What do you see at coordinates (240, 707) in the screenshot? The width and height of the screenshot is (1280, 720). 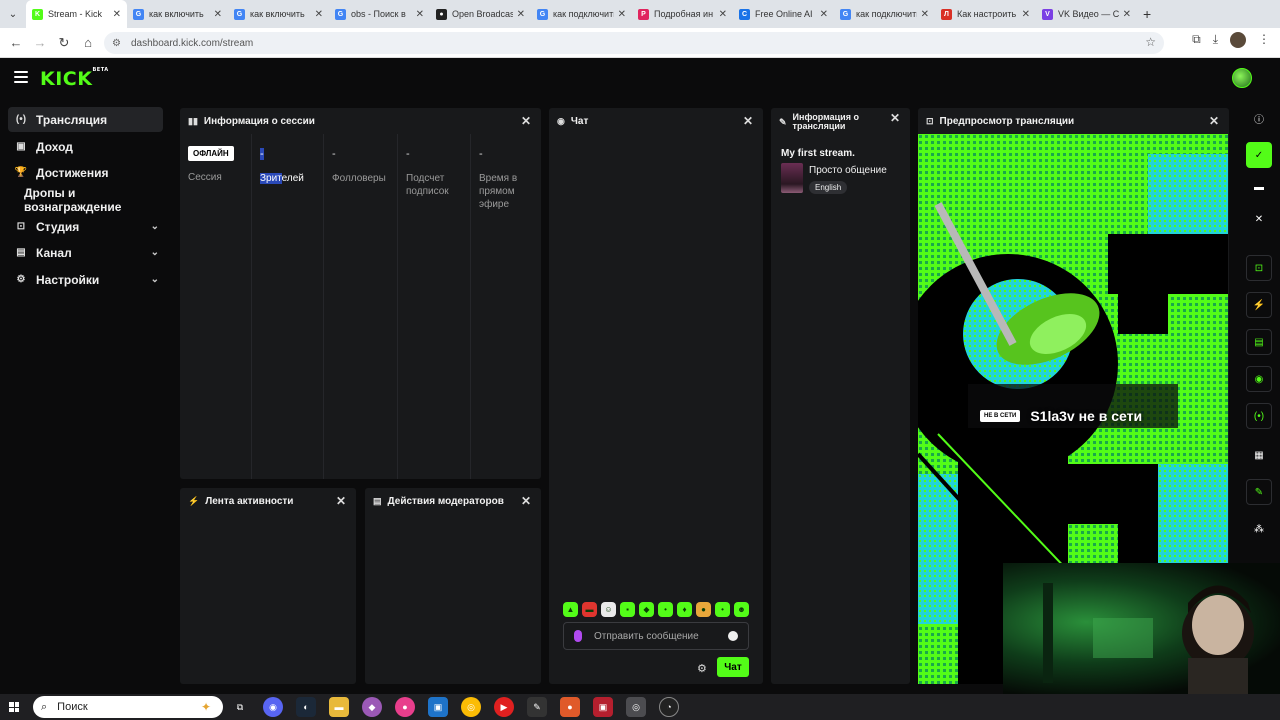 I see `task-view-icon: ⧉` at bounding box center [240, 707].